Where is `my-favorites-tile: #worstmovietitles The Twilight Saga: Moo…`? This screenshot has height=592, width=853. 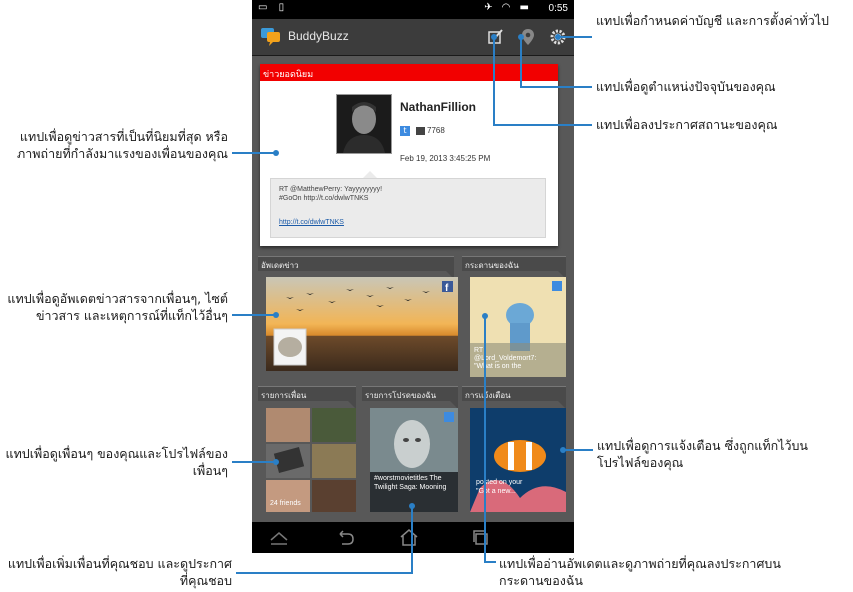
my-favorites-tile: #worstmovietitles The Twilight Saga: Moo… is located at coordinates (414, 460).